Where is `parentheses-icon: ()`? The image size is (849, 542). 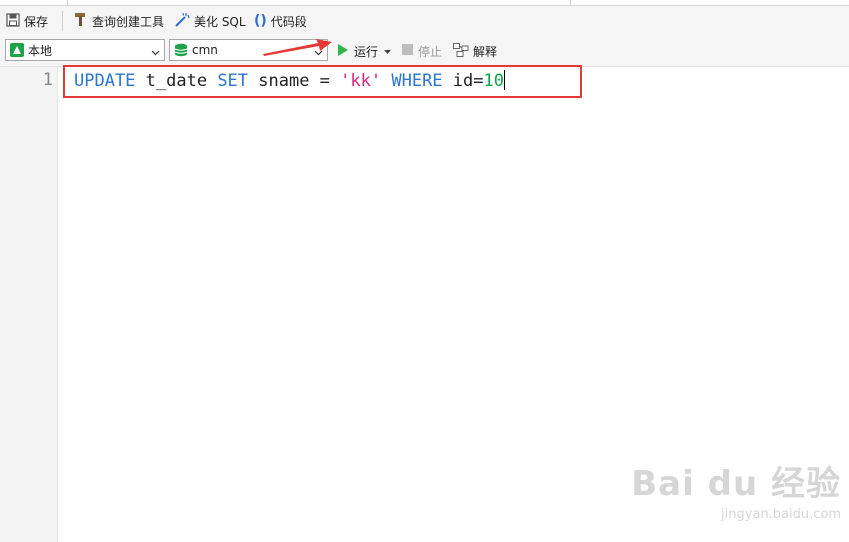 parentheses-icon: () is located at coordinates (260, 21).